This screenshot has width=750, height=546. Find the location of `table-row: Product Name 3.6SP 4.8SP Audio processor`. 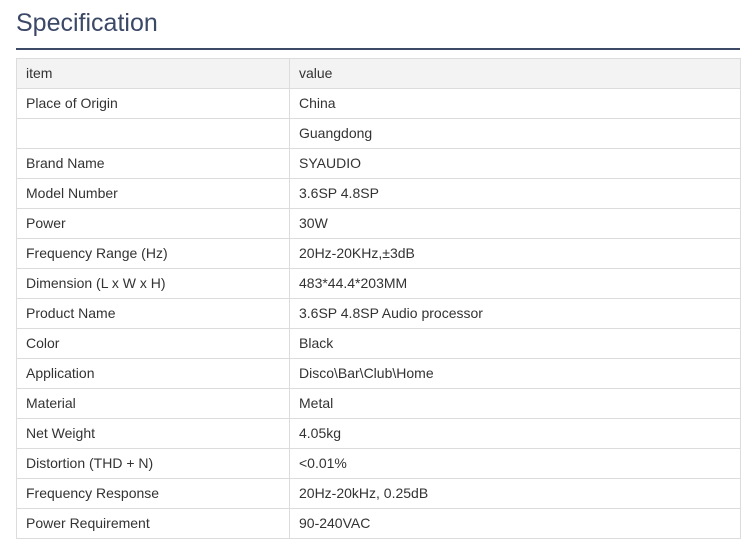

table-row: Product Name 3.6SP 4.8SP Audio processor is located at coordinates (378, 313).